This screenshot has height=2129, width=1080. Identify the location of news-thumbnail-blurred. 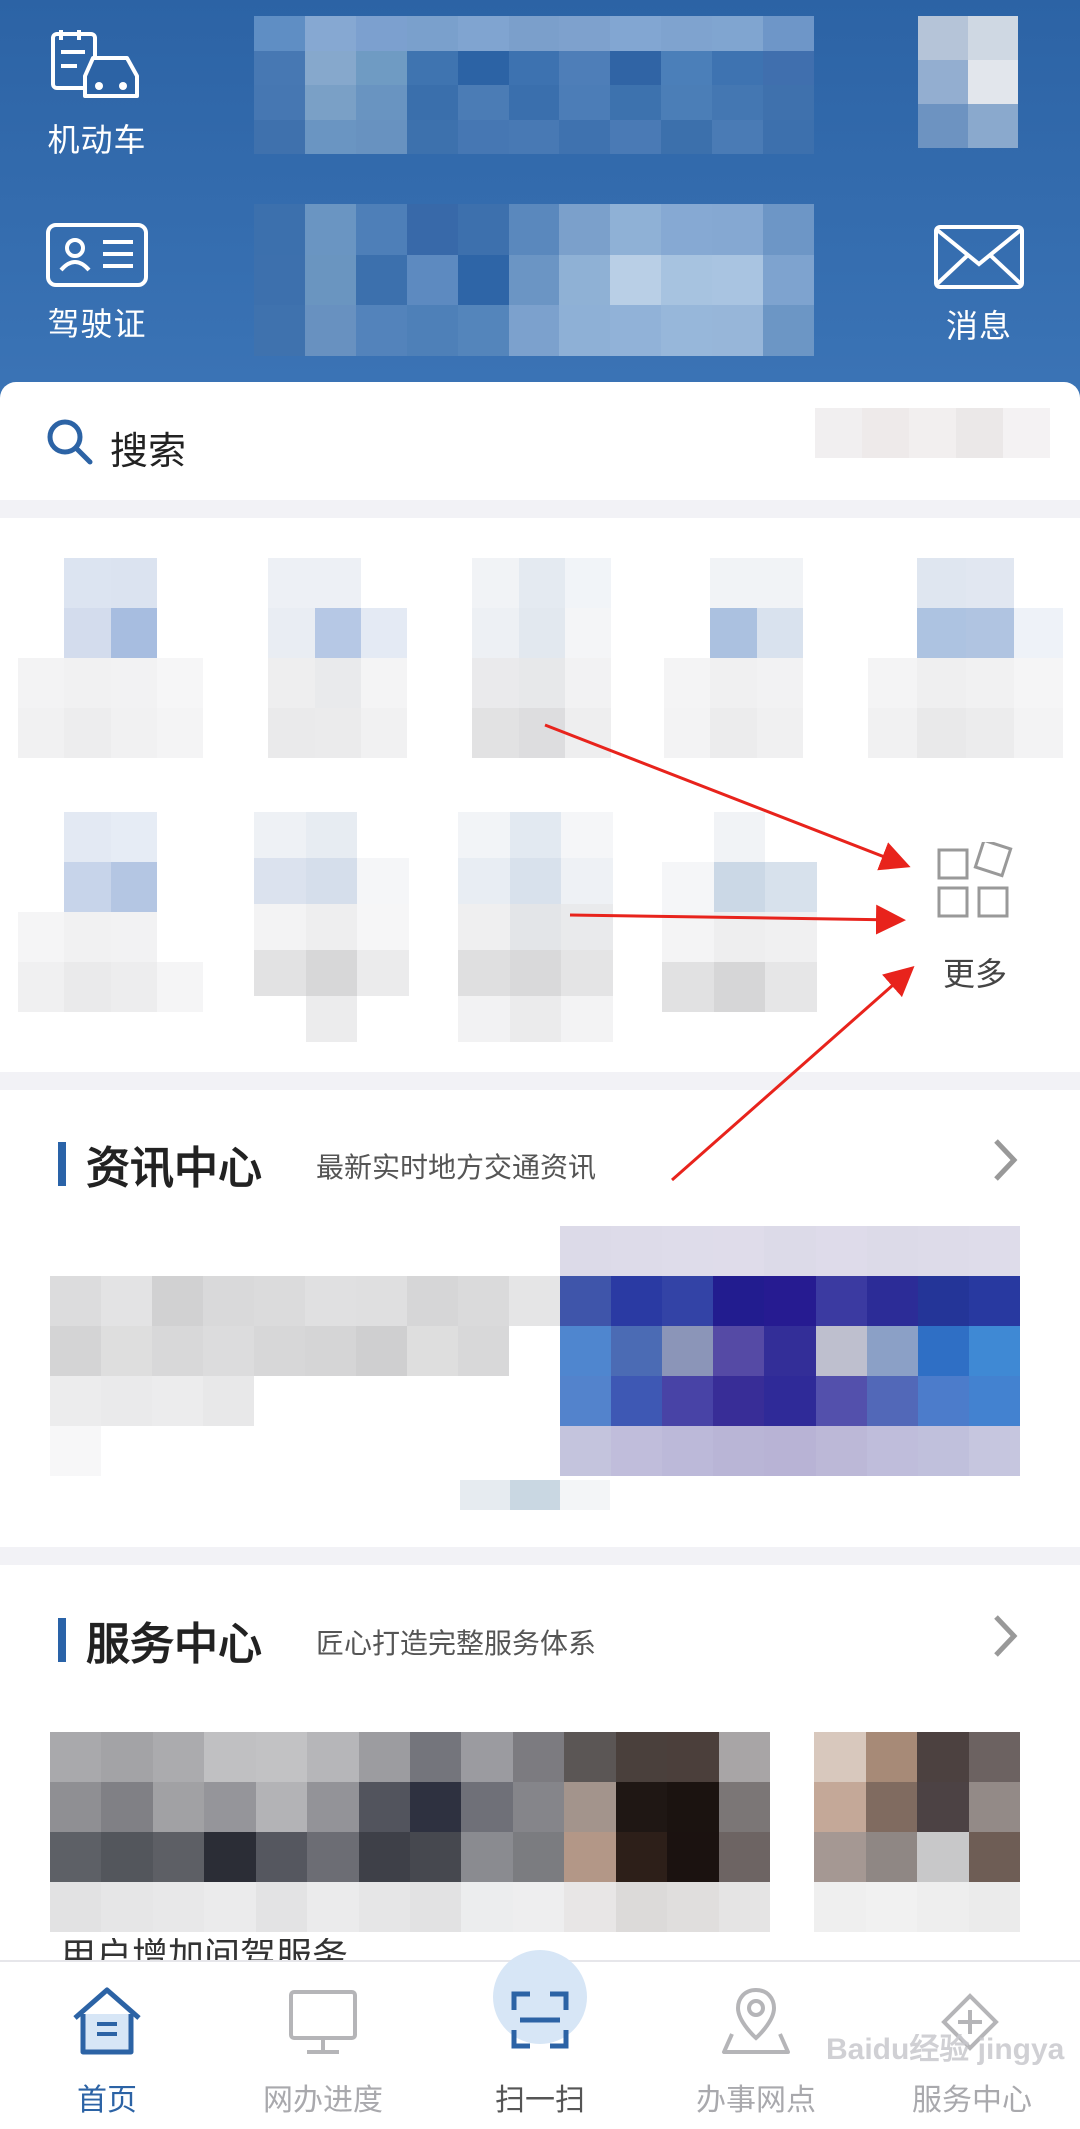
(790, 1351).